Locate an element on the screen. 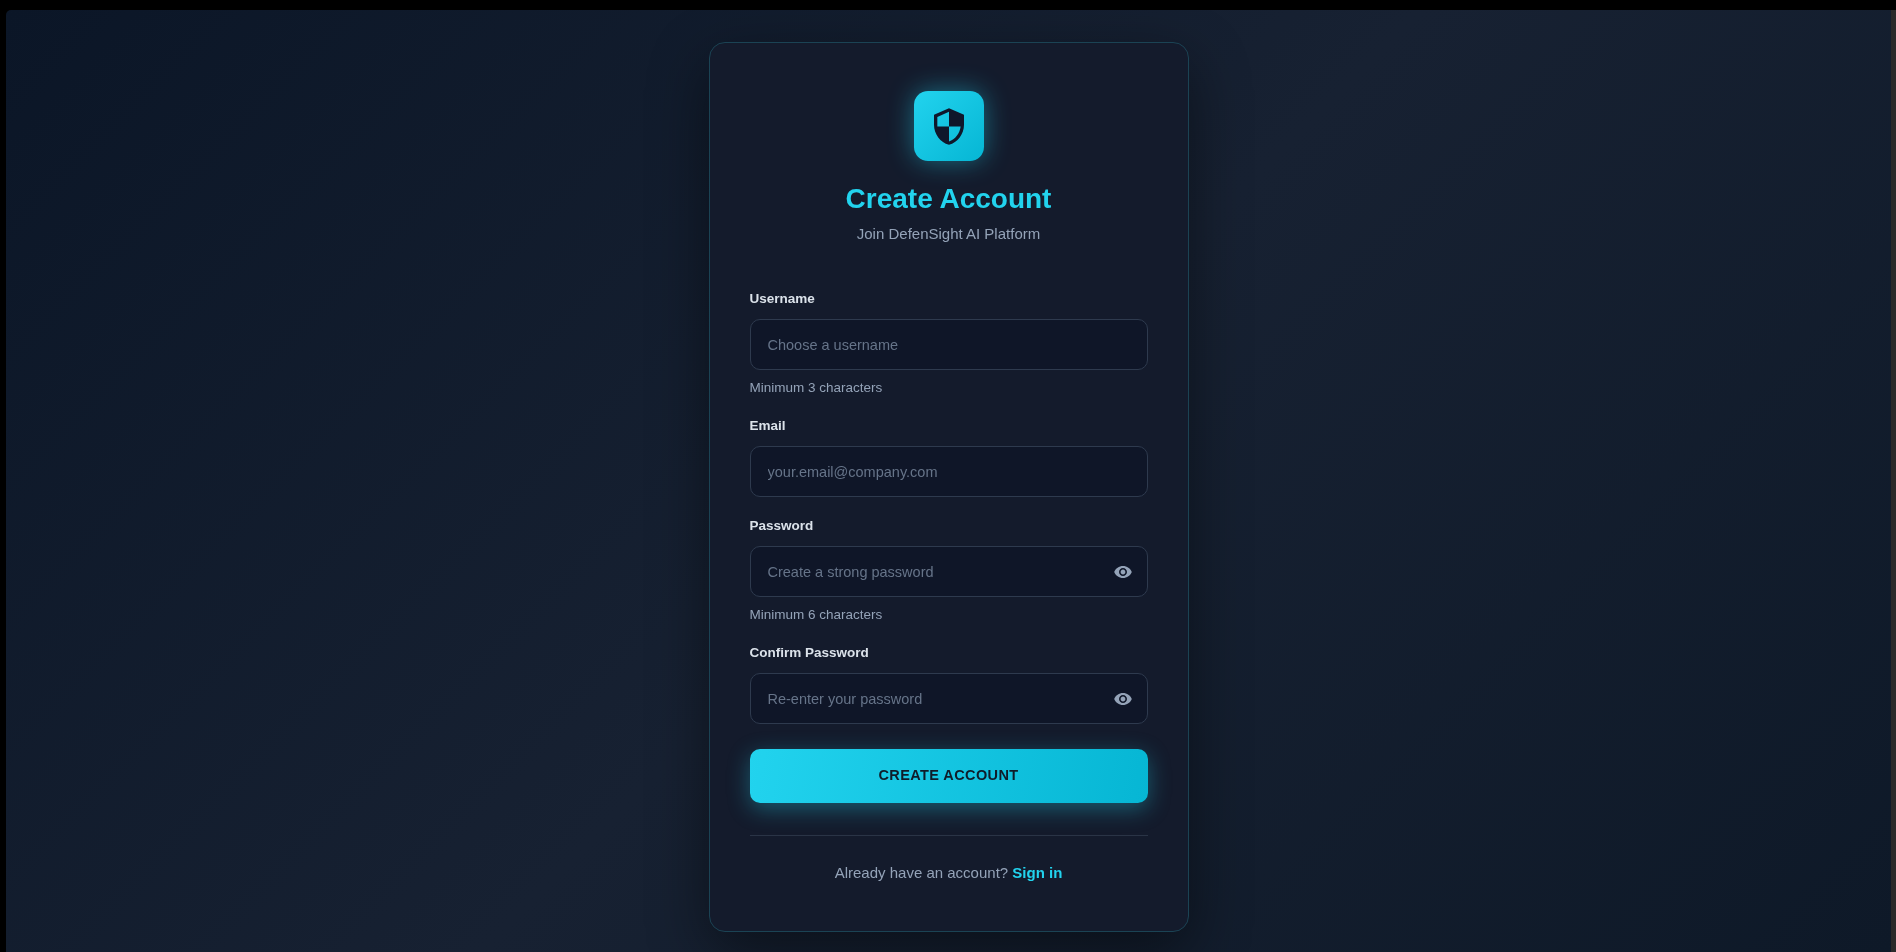 The width and height of the screenshot is (1896, 952). password-field: Re-enter your password is located at coordinates (948, 698).